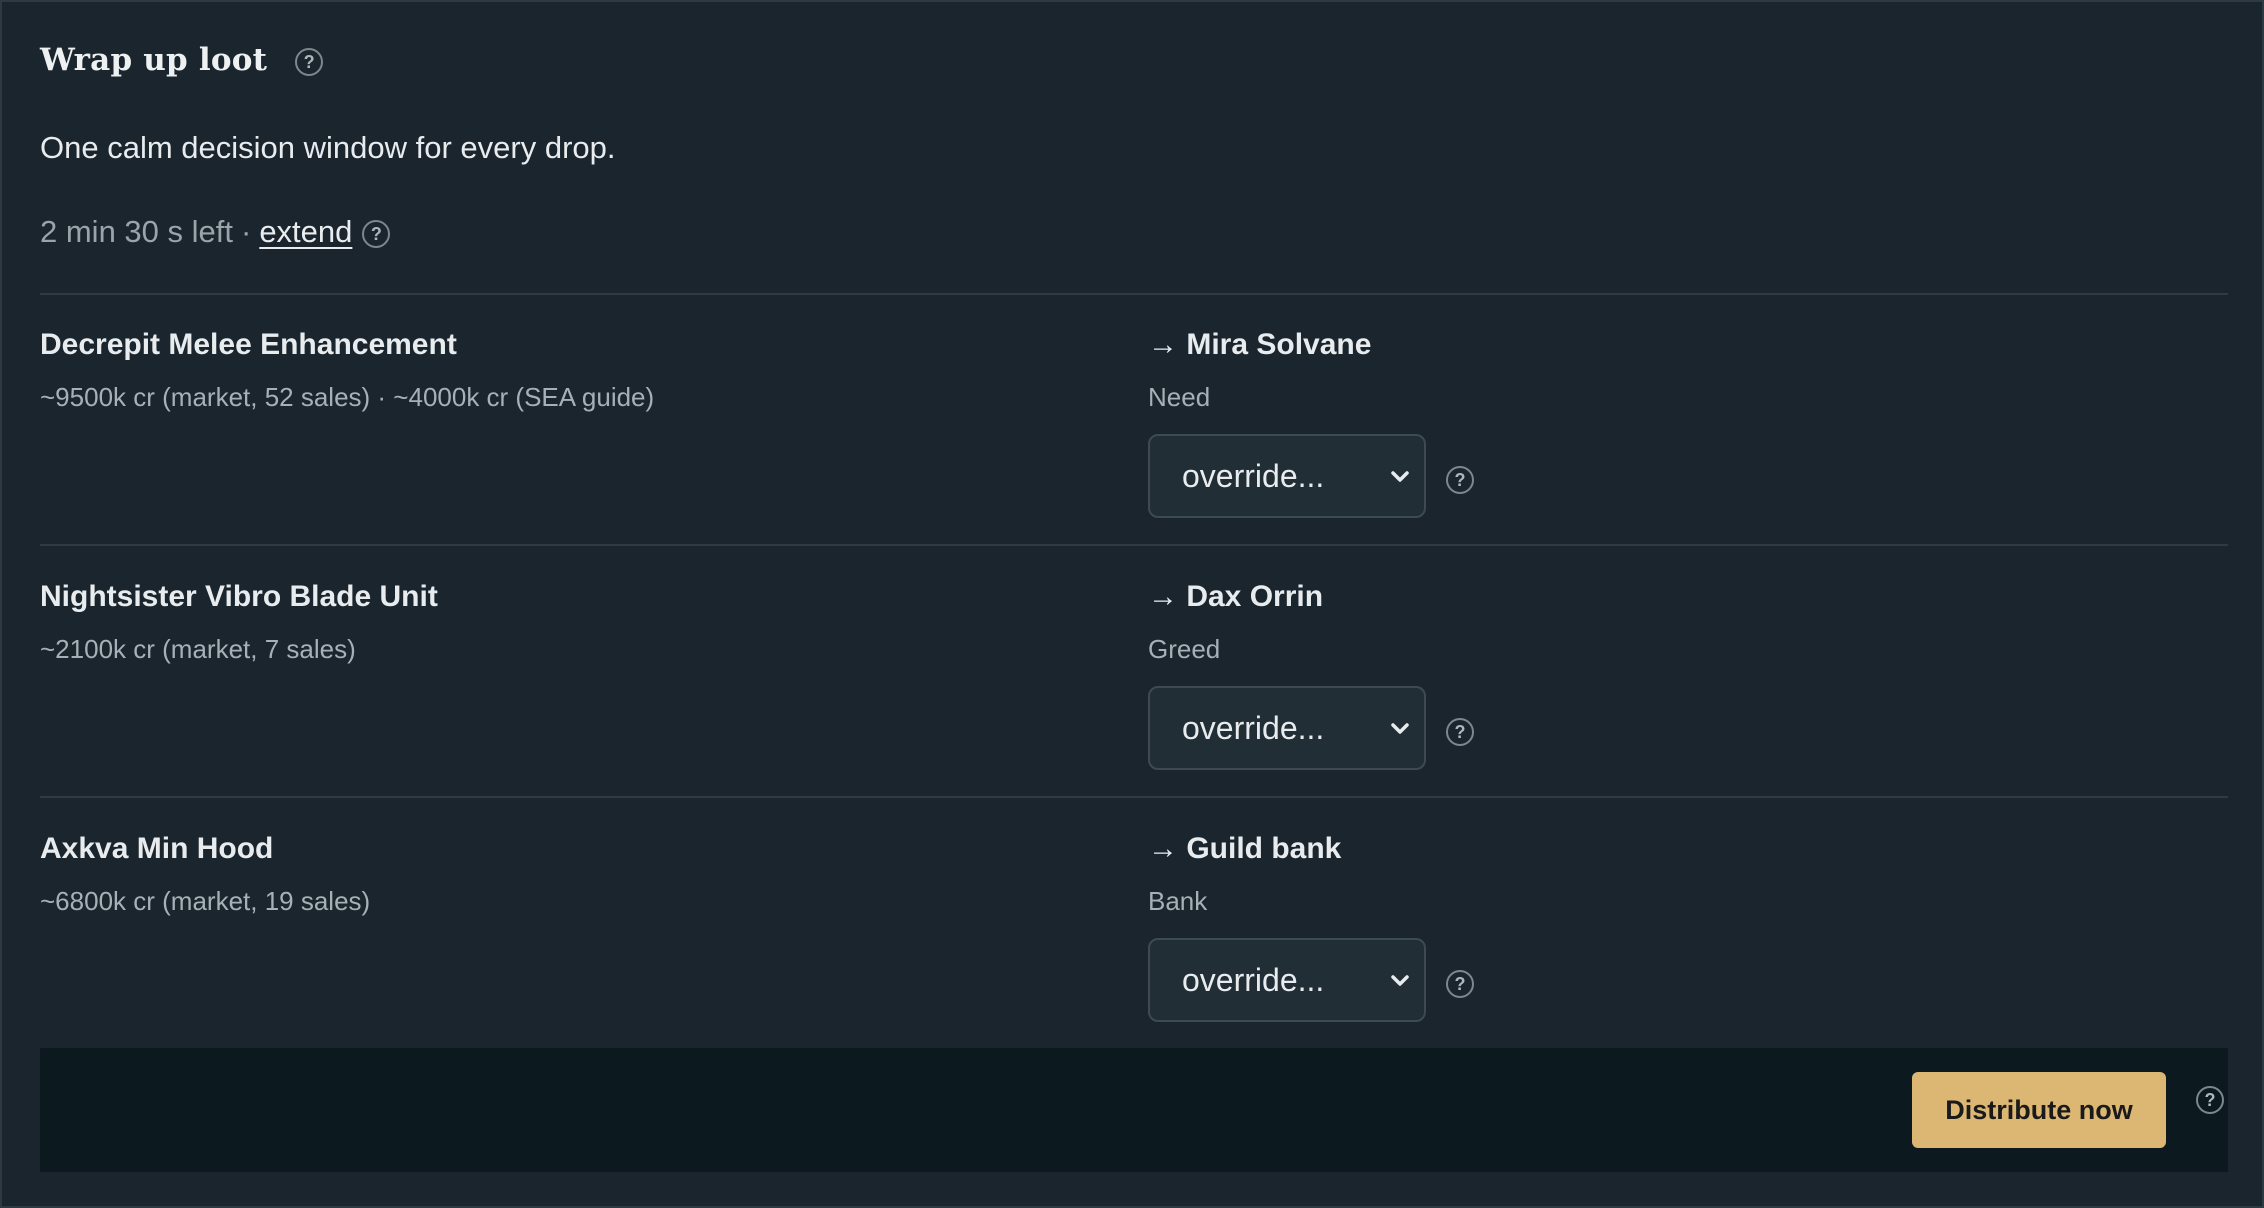 The height and width of the screenshot is (1208, 2264). What do you see at coordinates (239, 596) in the screenshot?
I see `item-name: Nightsister Vibro Blade Unit` at bounding box center [239, 596].